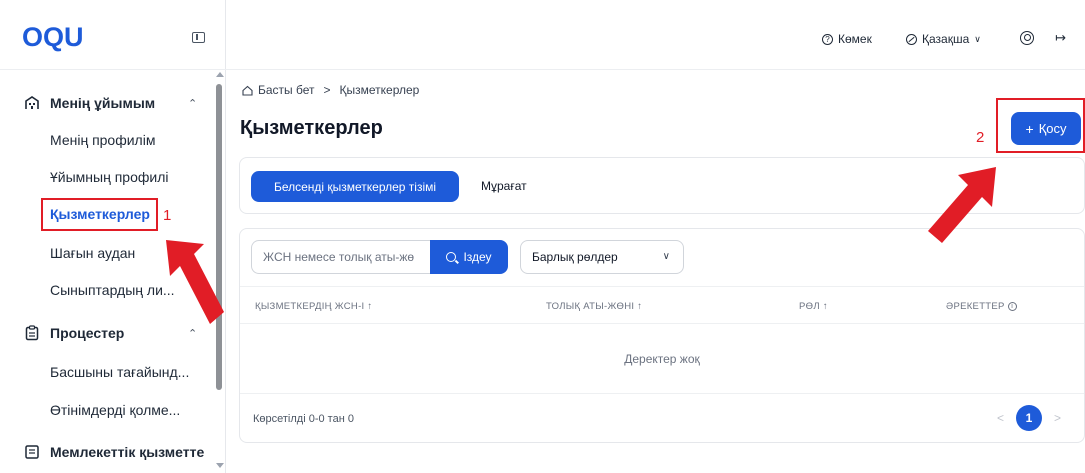  What do you see at coordinates (477, 257) in the screenshot?
I see `search-button-label: Іздеу` at bounding box center [477, 257].